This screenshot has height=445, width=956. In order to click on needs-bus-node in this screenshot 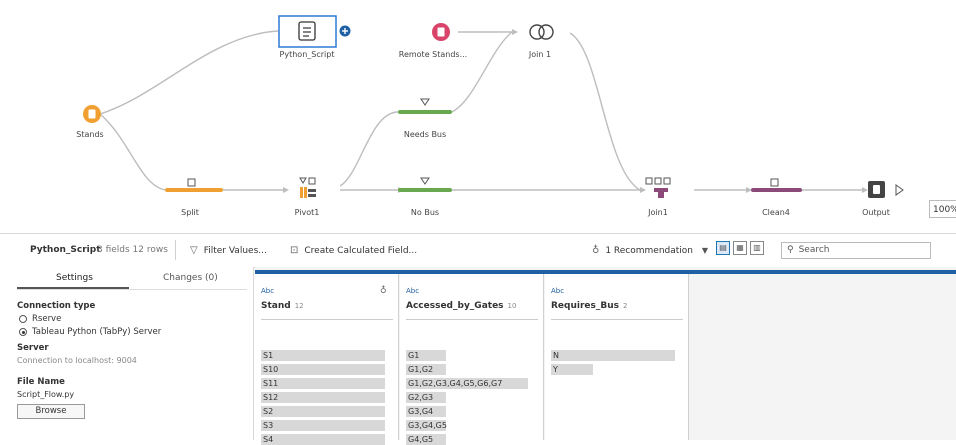, I will do `click(425, 106)`.